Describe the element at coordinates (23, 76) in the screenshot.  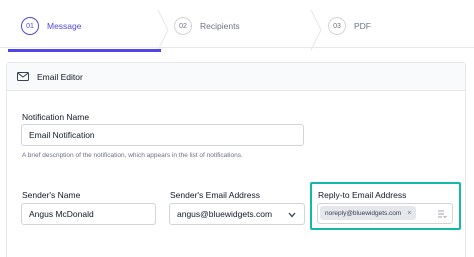
I see `mail-icon` at that location.